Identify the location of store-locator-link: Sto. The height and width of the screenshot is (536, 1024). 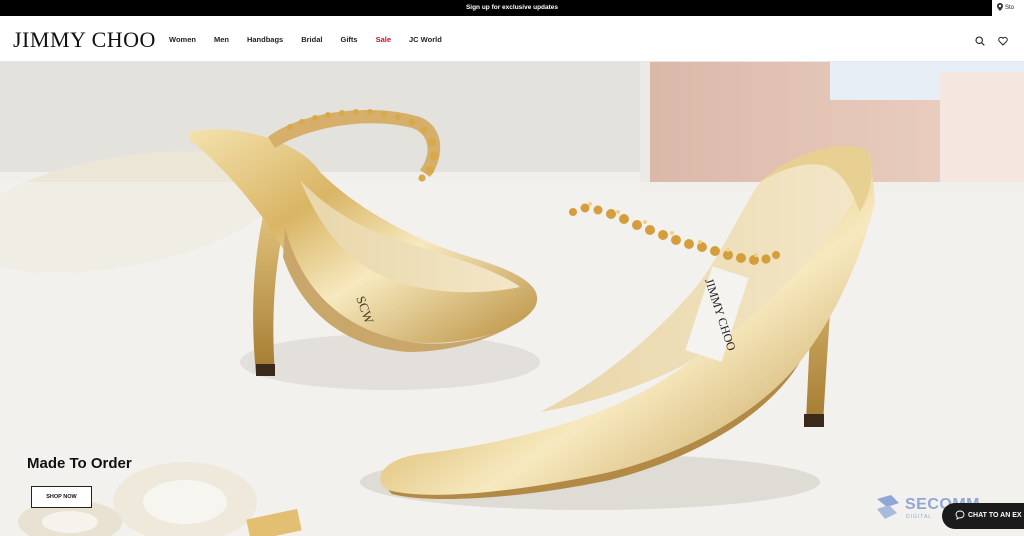
(1008, 8).